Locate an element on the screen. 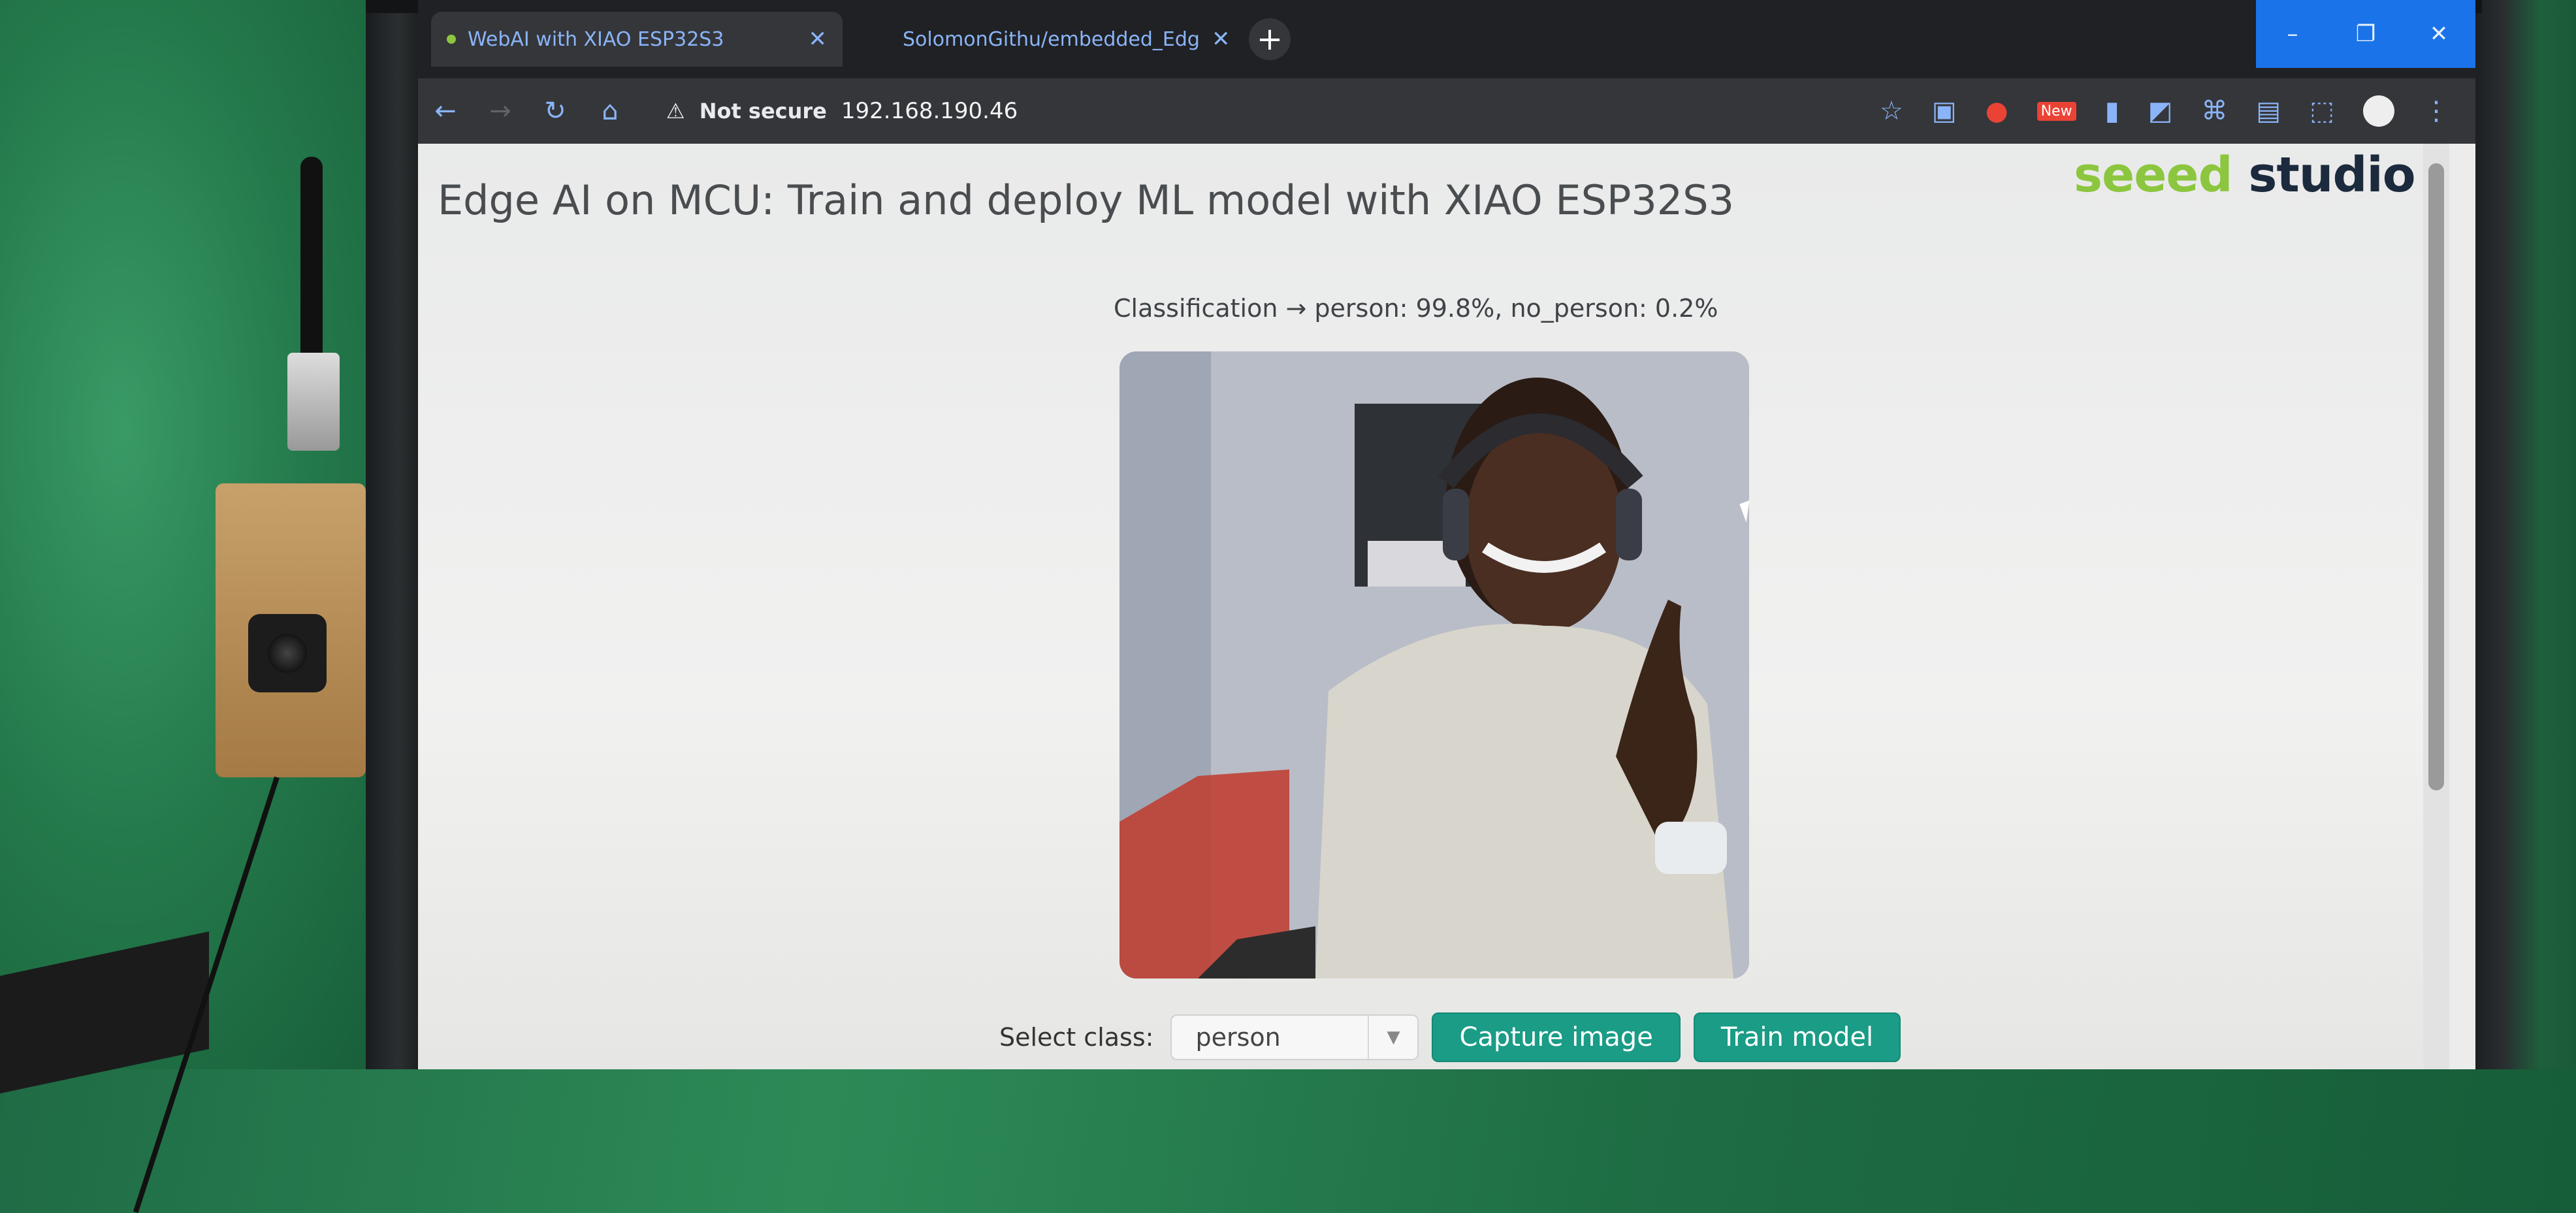 This screenshot has width=2576, height=1213. extension-icon: ▤ is located at coordinates (2268, 111).